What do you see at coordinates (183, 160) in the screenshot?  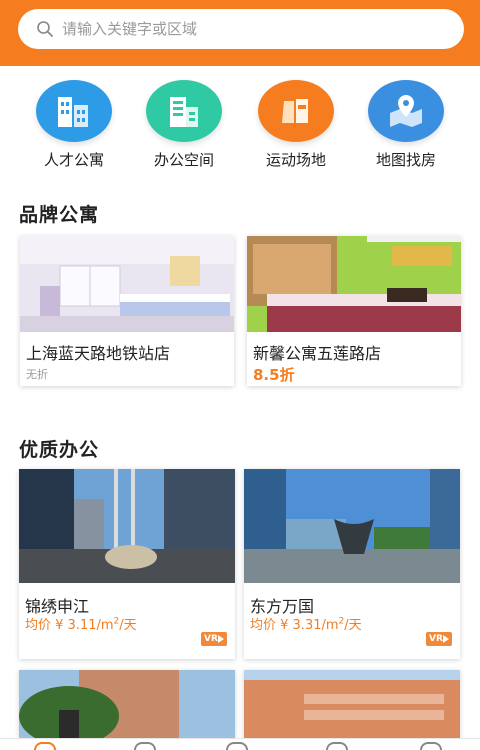 I see `category-label: 办公空间` at bounding box center [183, 160].